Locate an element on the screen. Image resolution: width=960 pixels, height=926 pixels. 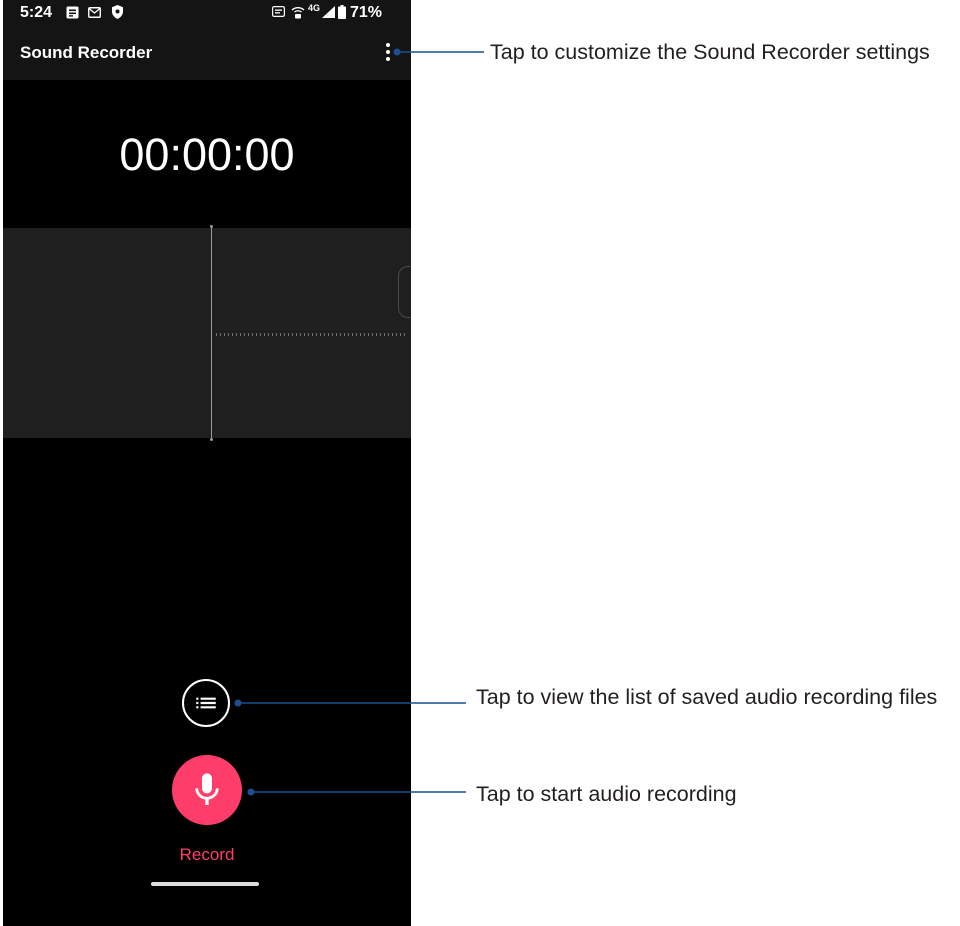
status-time: 5:24 is located at coordinates (36, 12).